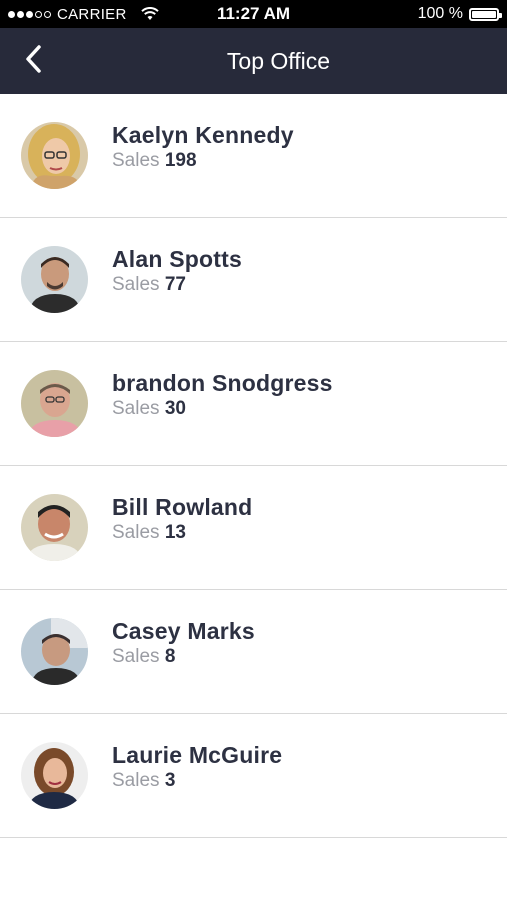  I want to click on list-item: Laurie McGuire Sales 3, so click(253, 776).